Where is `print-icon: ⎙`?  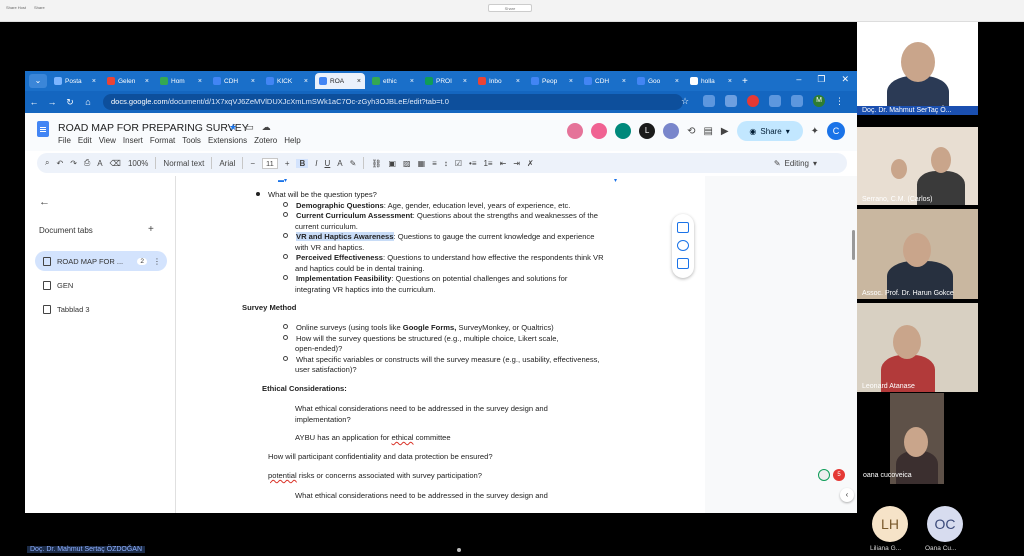 print-icon: ⎙ is located at coordinates (87, 163).